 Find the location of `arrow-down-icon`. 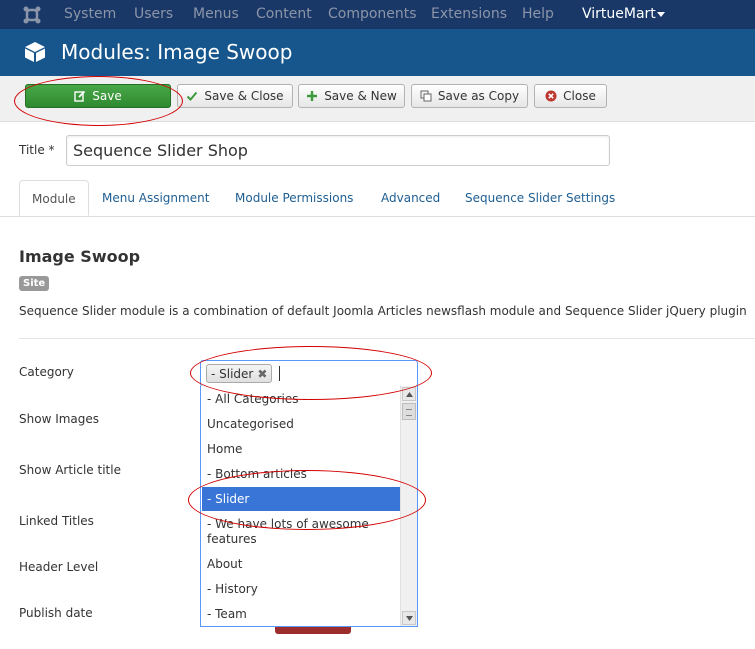

arrow-down-icon is located at coordinates (409, 618).